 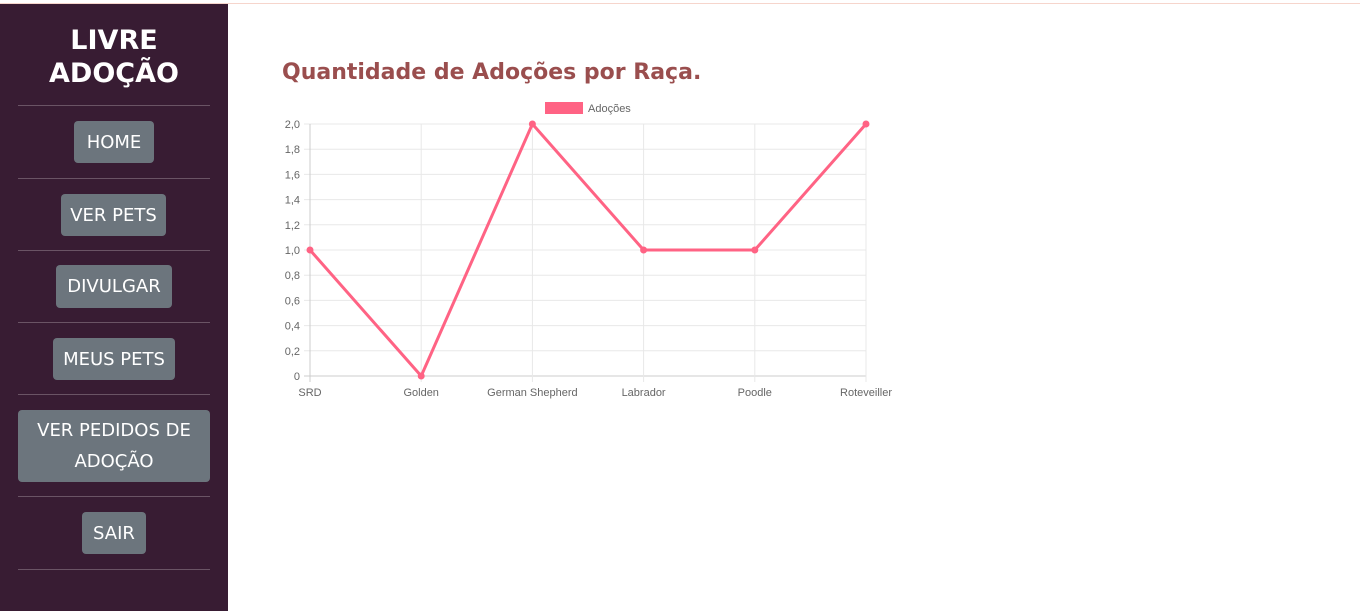 I want to click on y-tick-label: 0,4, so click(x=292, y=327).